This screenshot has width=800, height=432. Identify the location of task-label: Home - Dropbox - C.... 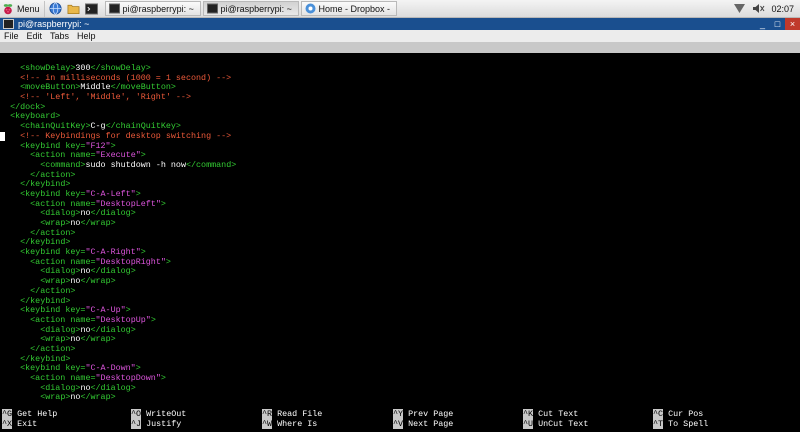
(355, 8).